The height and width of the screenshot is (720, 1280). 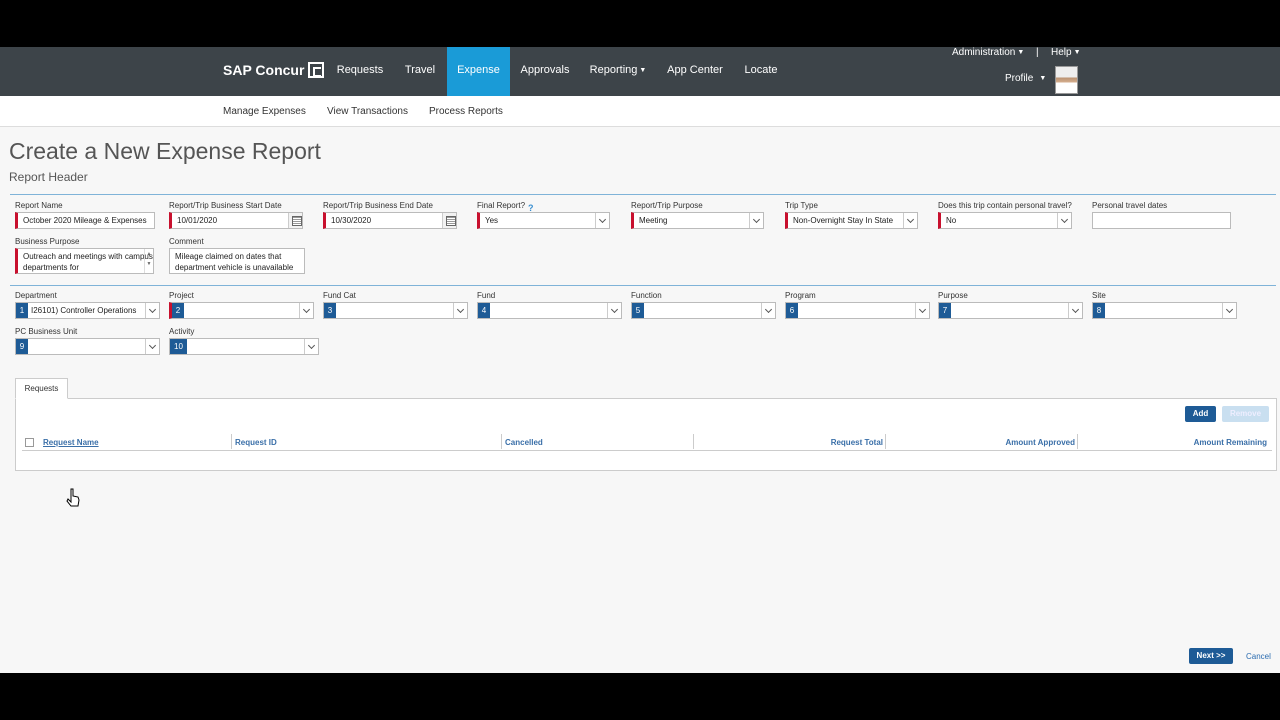 What do you see at coordinates (241, 310) in the screenshot?
I see `project-select: 2` at bounding box center [241, 310].